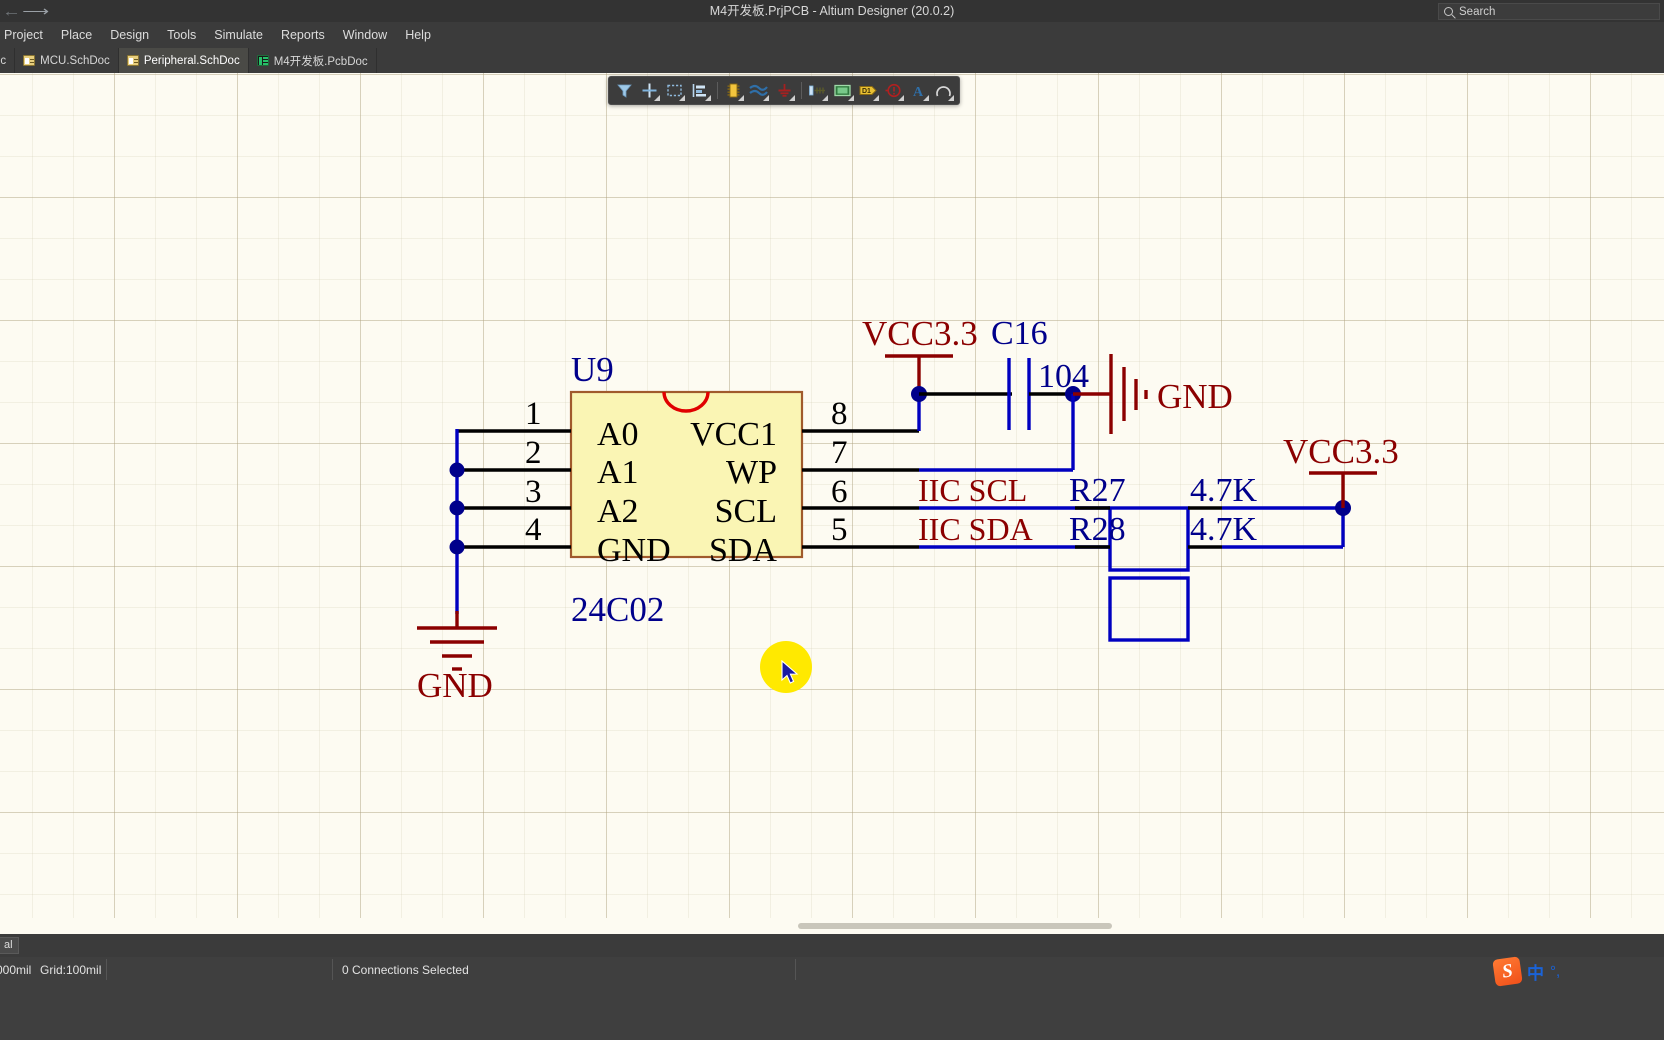 The width and height of the screenshot is (1664, 1040). I want to click on r28-value: 4.7K, so click(1224, 529).